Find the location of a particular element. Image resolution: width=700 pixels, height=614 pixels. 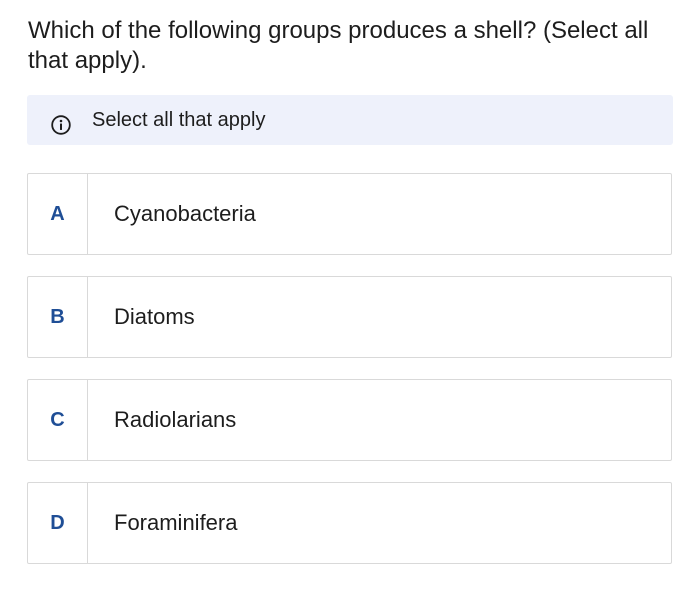

option-b: B Diatoms is located at coordinates (349, 317).